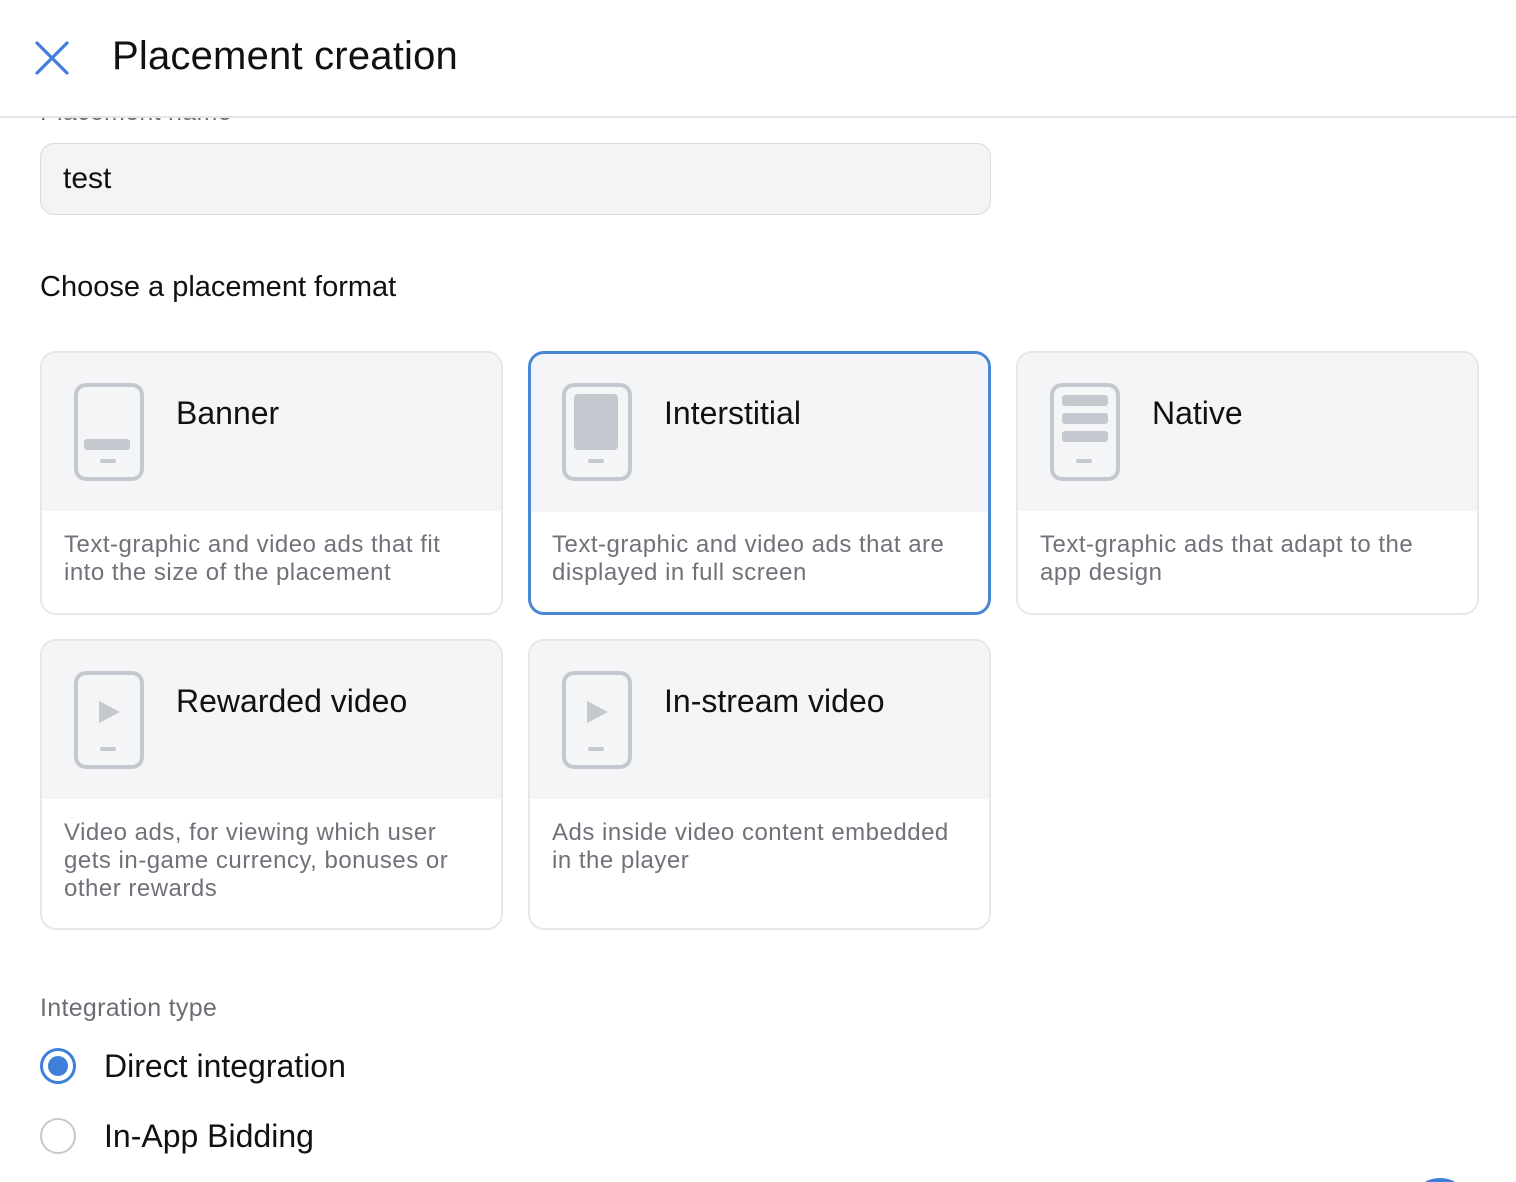 The height and width of the screenshot is (1182, 1516). I want to click on banner-phone-icon, so click(109, 432).